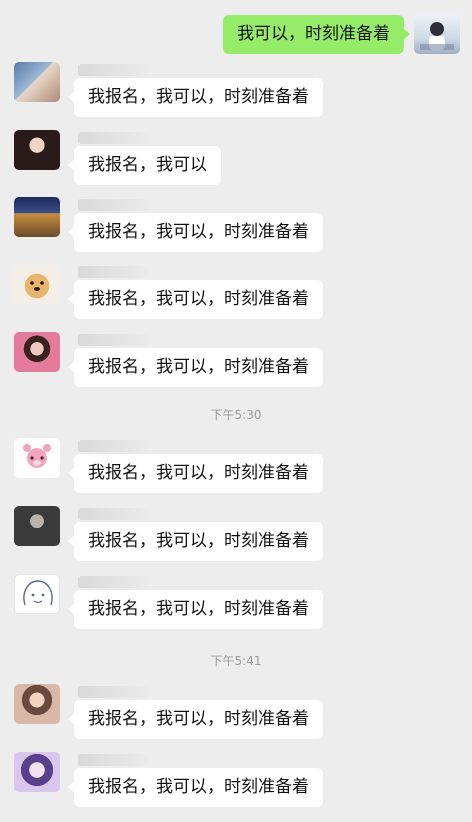 Image resolution: width=472 pixels, height=822 pixels. I want to click on message-bubble: 我报名，我可以, so click(144, 165).